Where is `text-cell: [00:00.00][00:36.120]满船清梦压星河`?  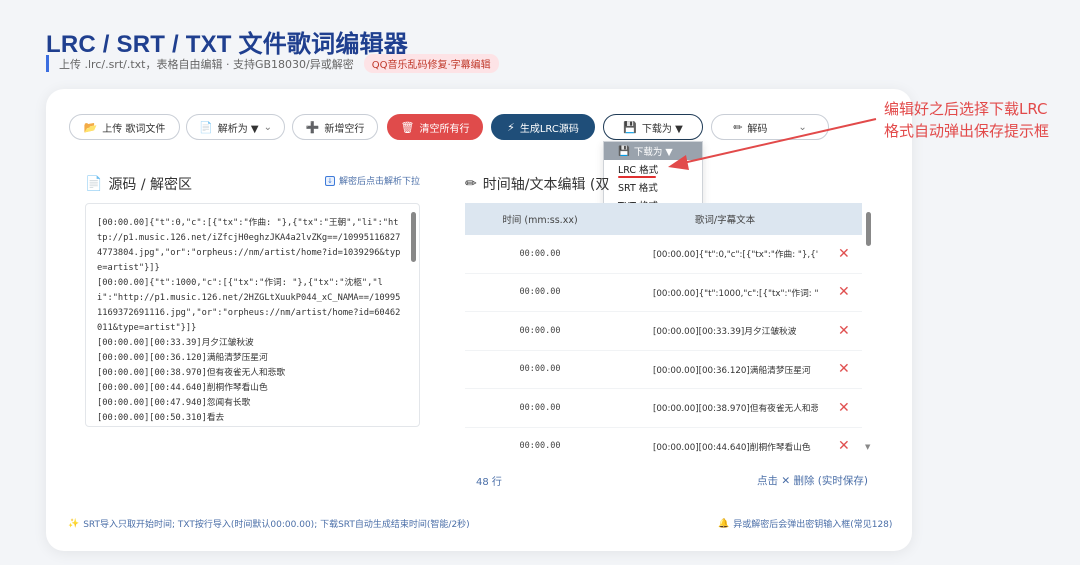
text-cell: [00:00.00][00:36.120]满船清梦压星河 is located at coordinates (735, 369).